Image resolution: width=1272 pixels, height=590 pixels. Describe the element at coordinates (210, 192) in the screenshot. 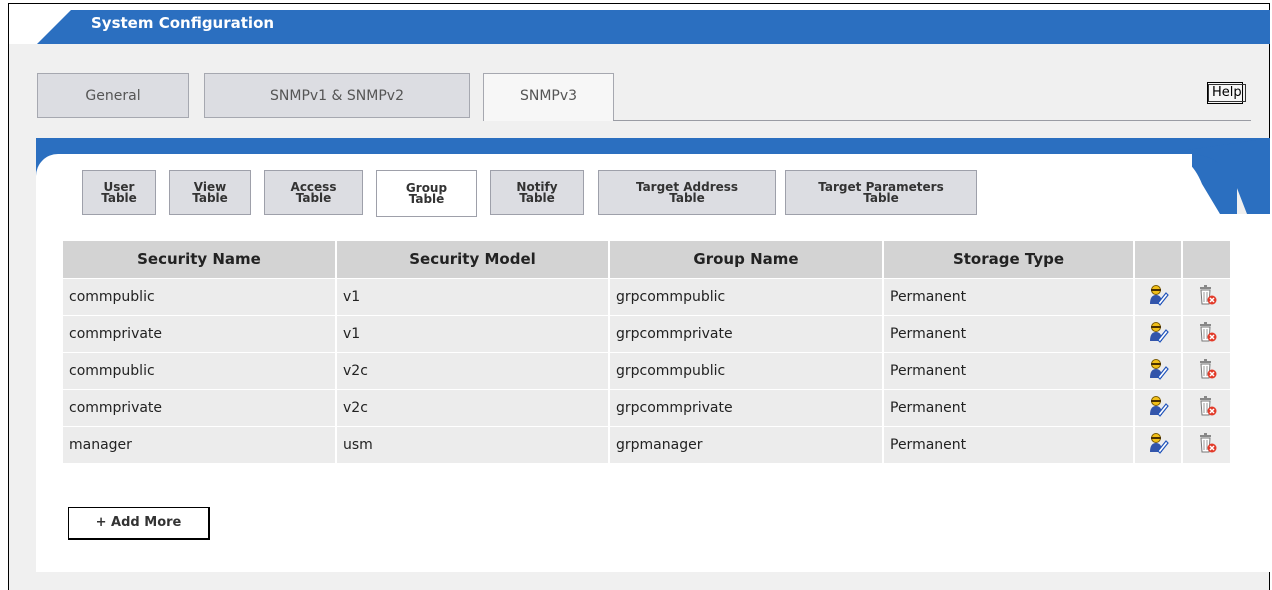

I see `sub-tab-view-table: View Table` at that location.